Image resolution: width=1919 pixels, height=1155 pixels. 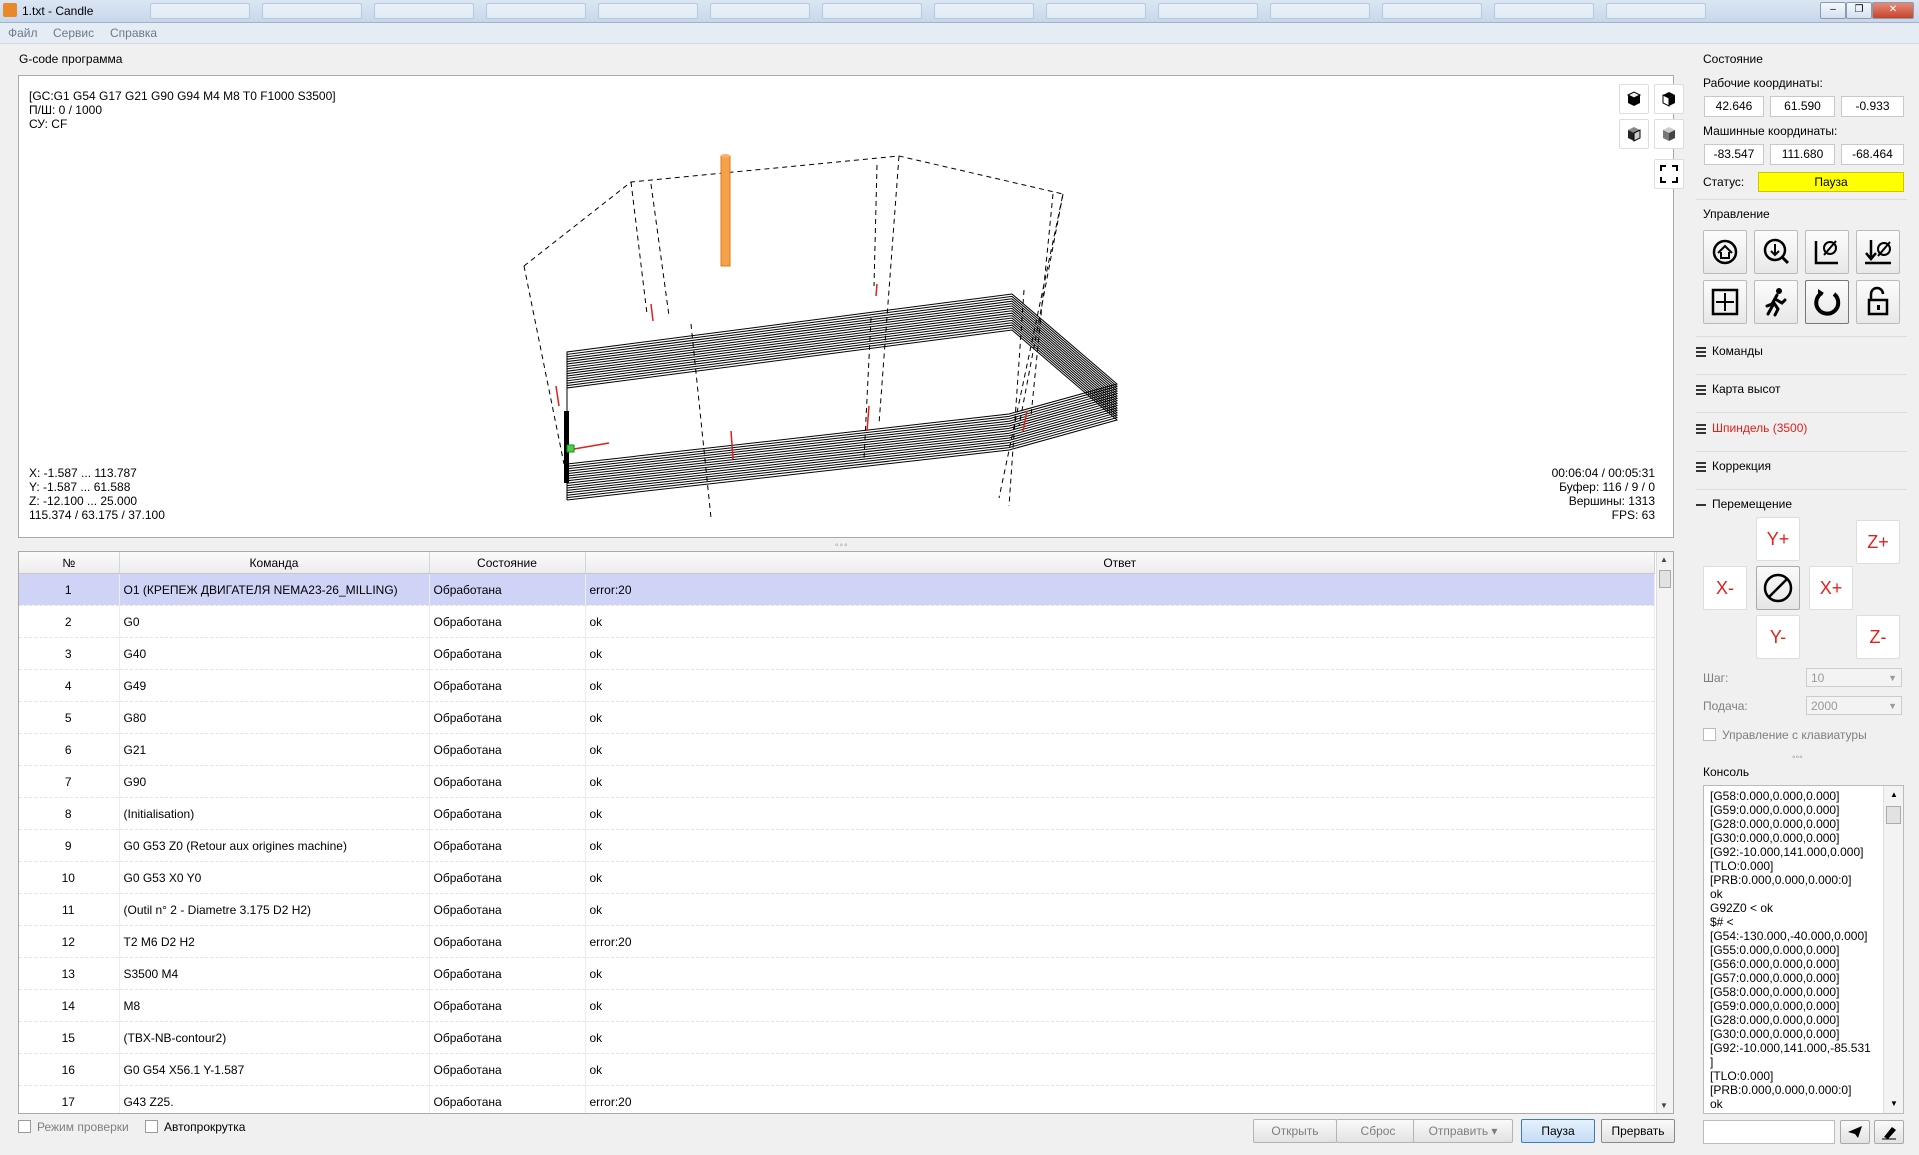 I want to click on maximize-button: ❐, so click(x=1859, y=10).